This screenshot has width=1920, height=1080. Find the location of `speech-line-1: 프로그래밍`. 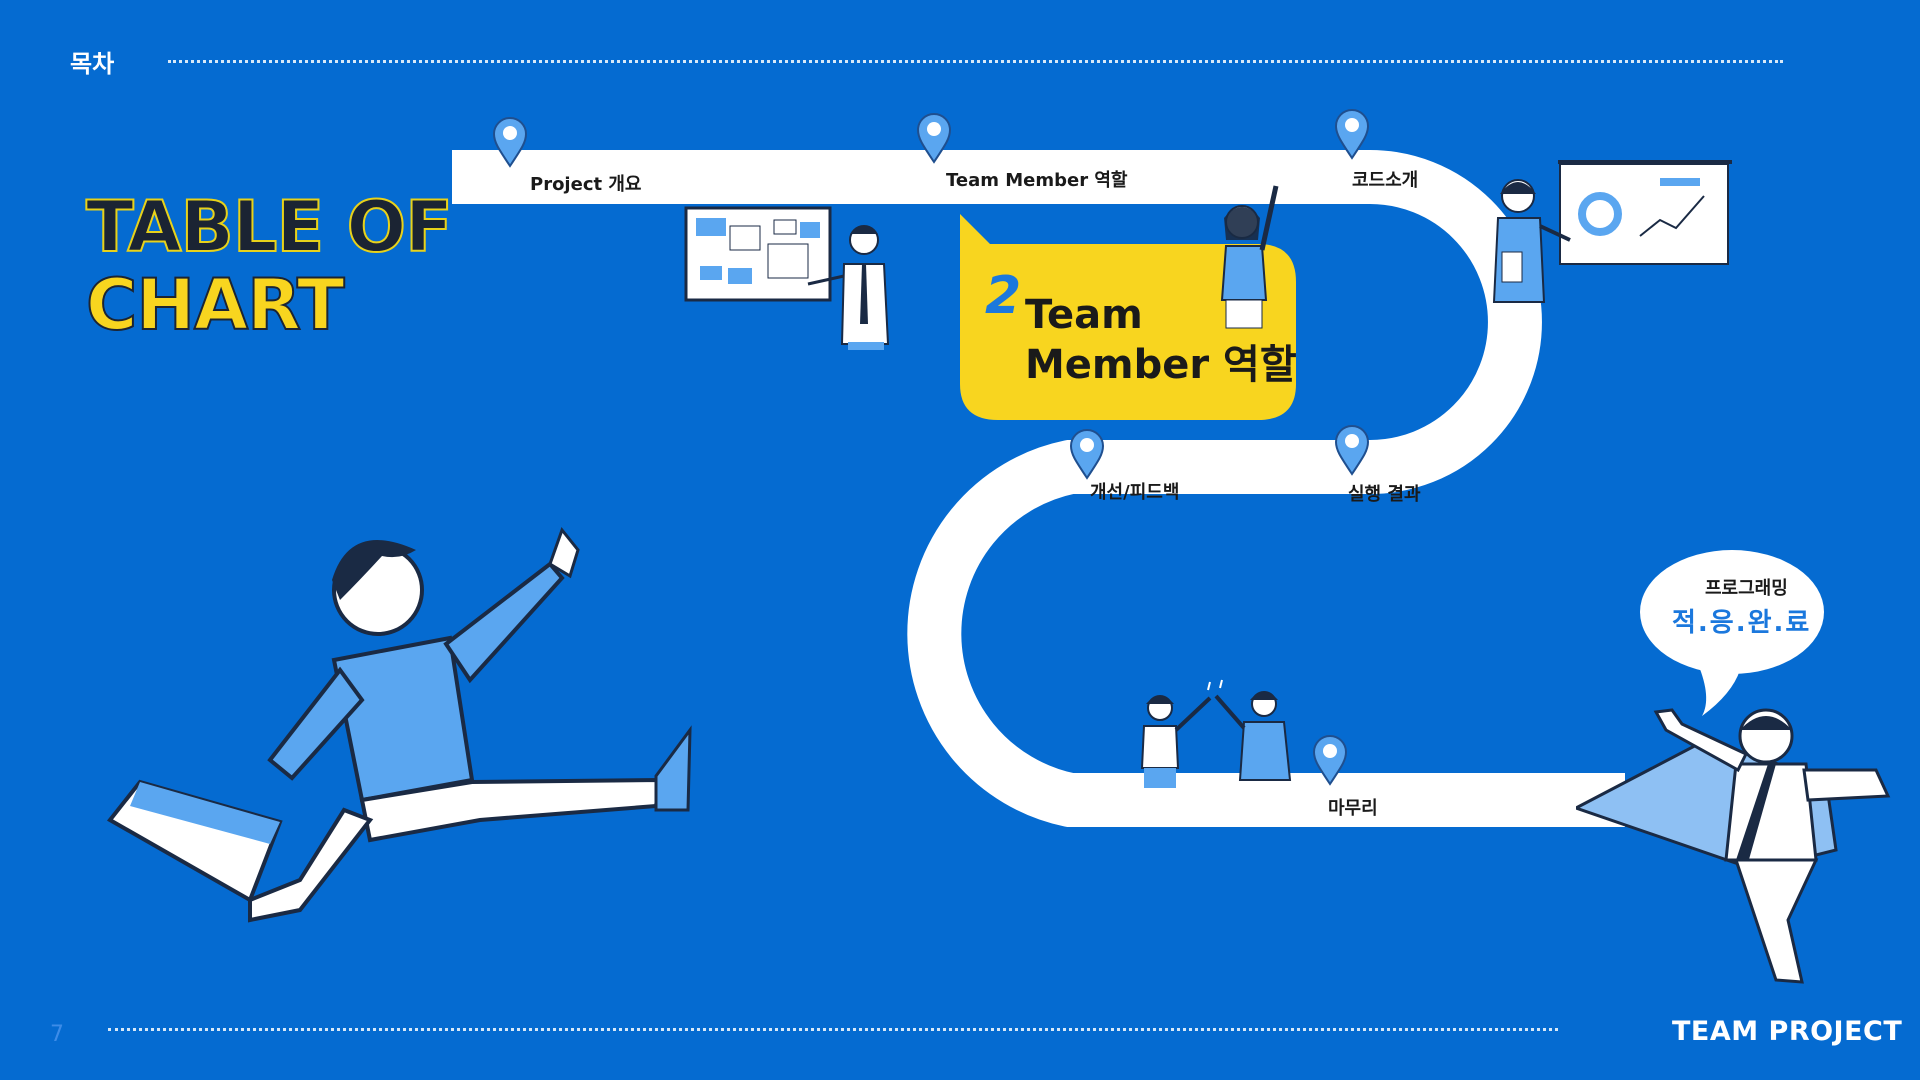

speech-line-1: 프로그래밍 is located at coordinates (1746, 588).